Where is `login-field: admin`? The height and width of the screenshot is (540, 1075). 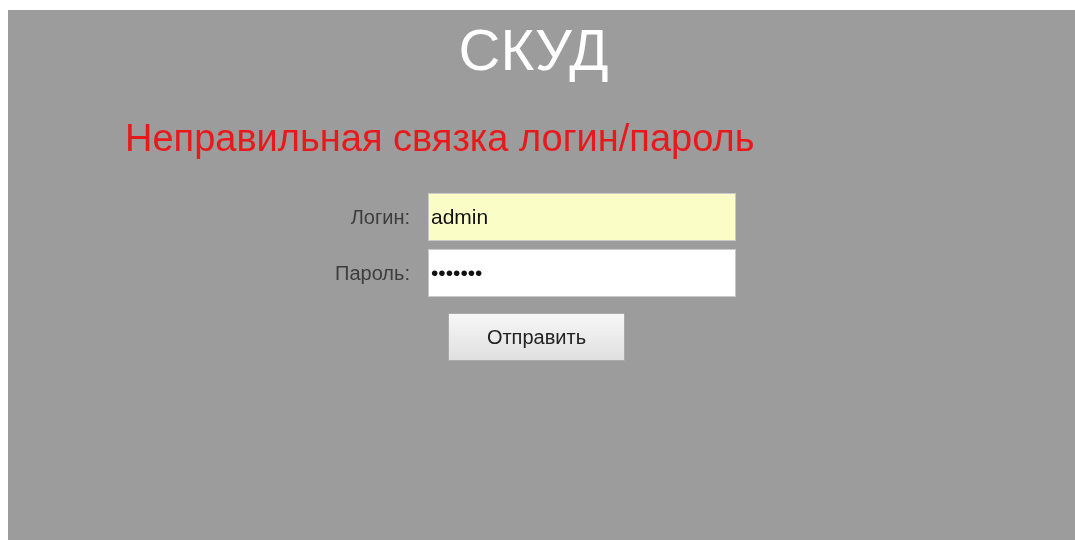 login-field: admin is located at coordinates (582, 217).